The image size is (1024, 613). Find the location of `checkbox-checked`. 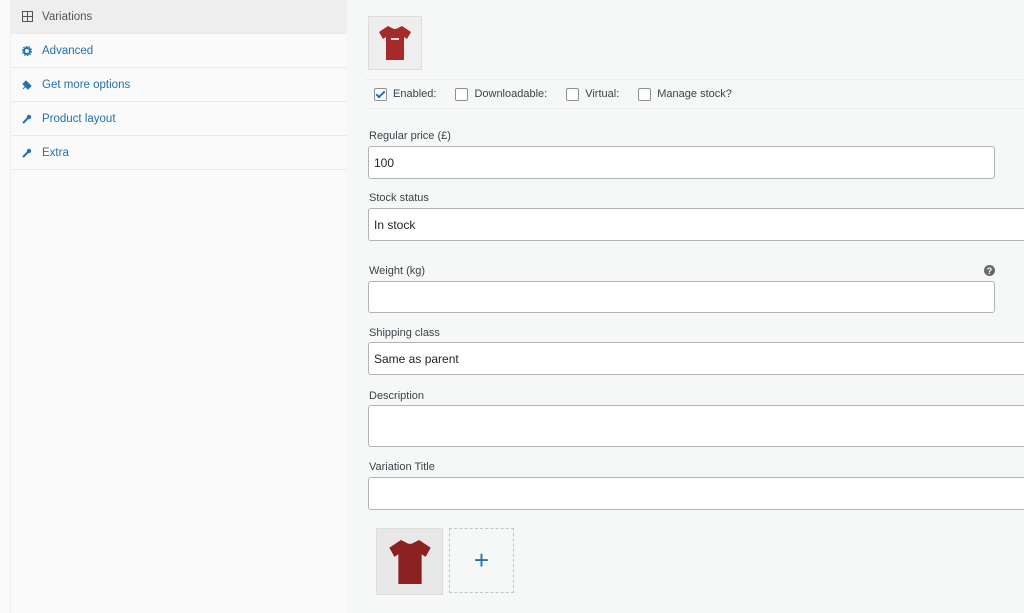

checkbox-checked is located at coordinates (380, 94).